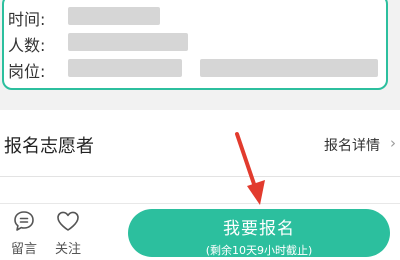 This screenshot has width=400, height=260. What do you see at coordinates (67, 249) in the screenshot?
I see `follow-label: 关注` at bounding box center [67, 249].